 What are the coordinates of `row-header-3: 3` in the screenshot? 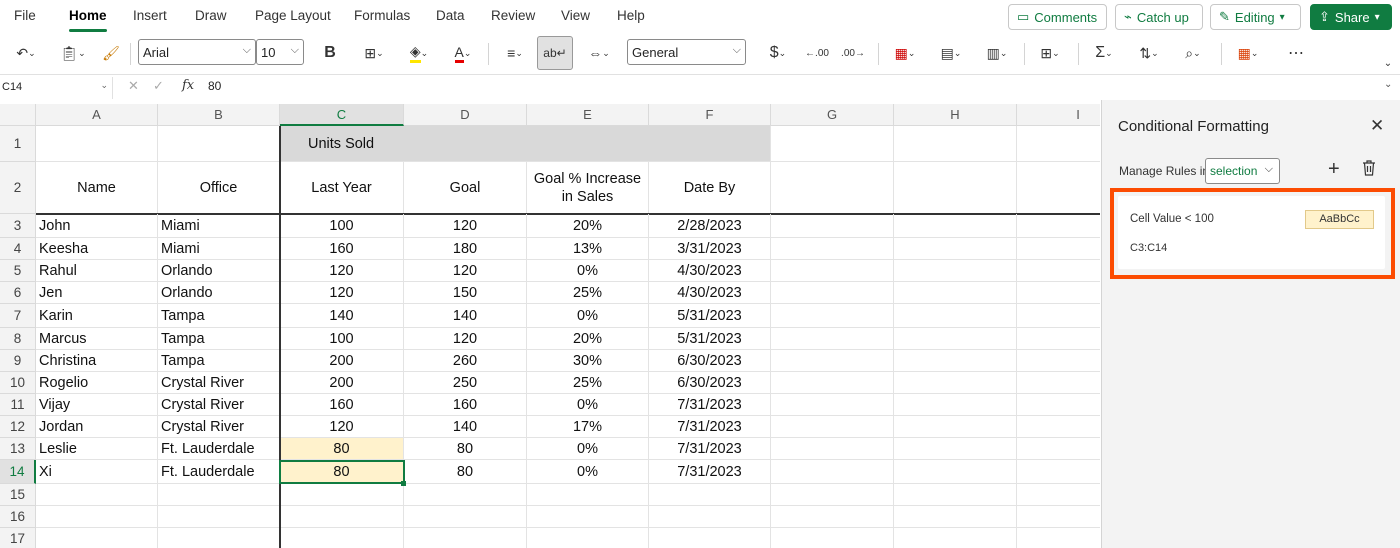 It's located at (18, 226).